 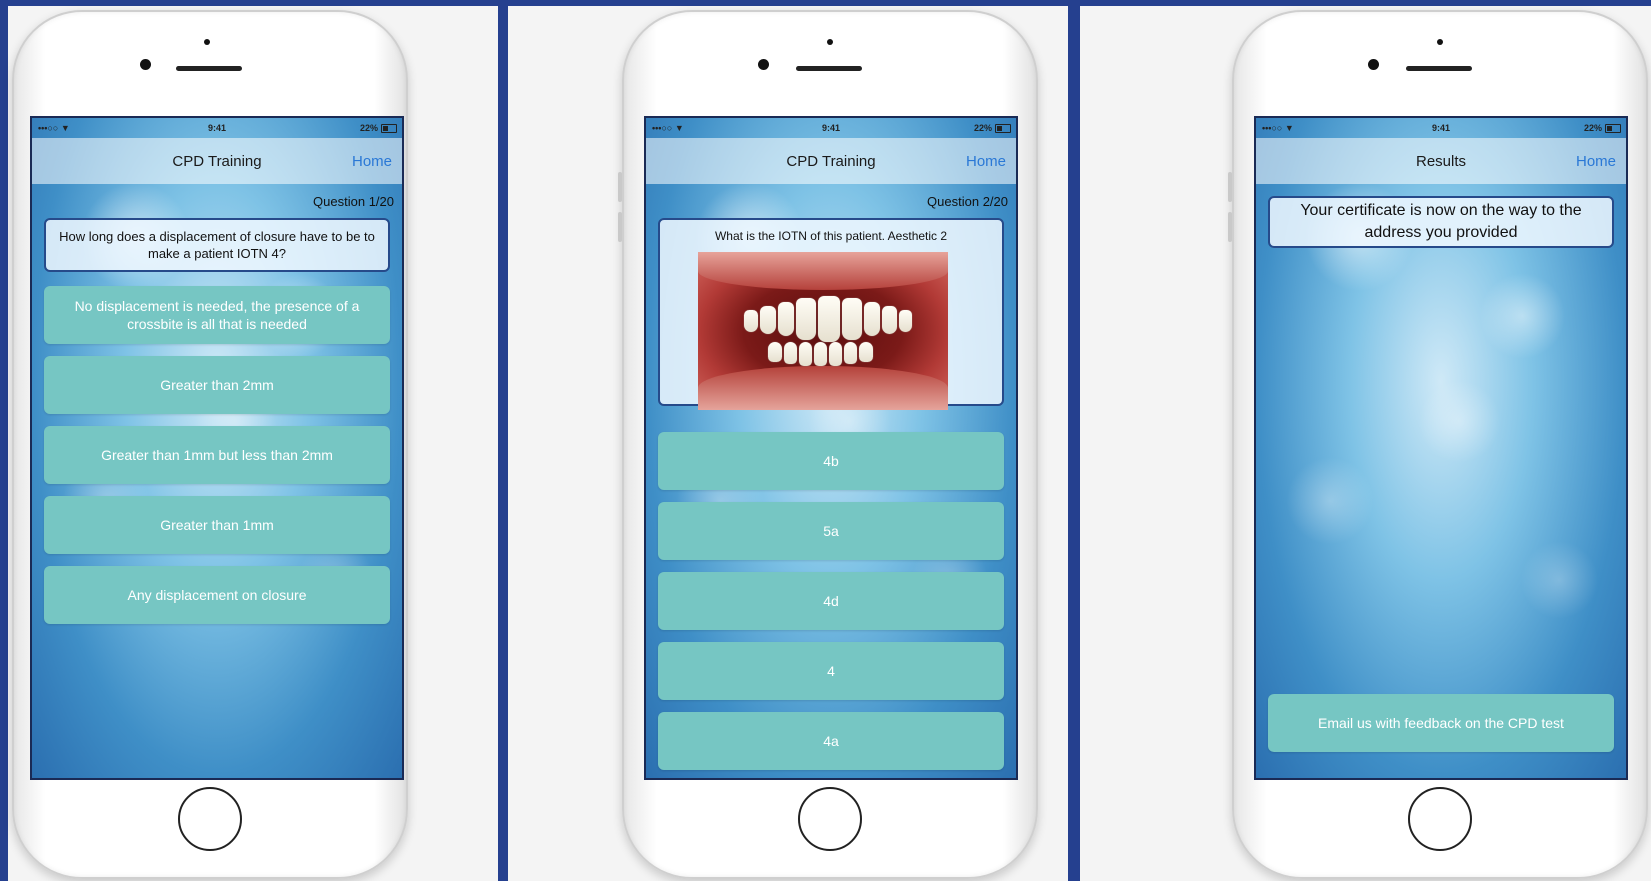 I want to click on feedback-button: Email us with feedback on the CPD test, so click(x=1441, y=723).